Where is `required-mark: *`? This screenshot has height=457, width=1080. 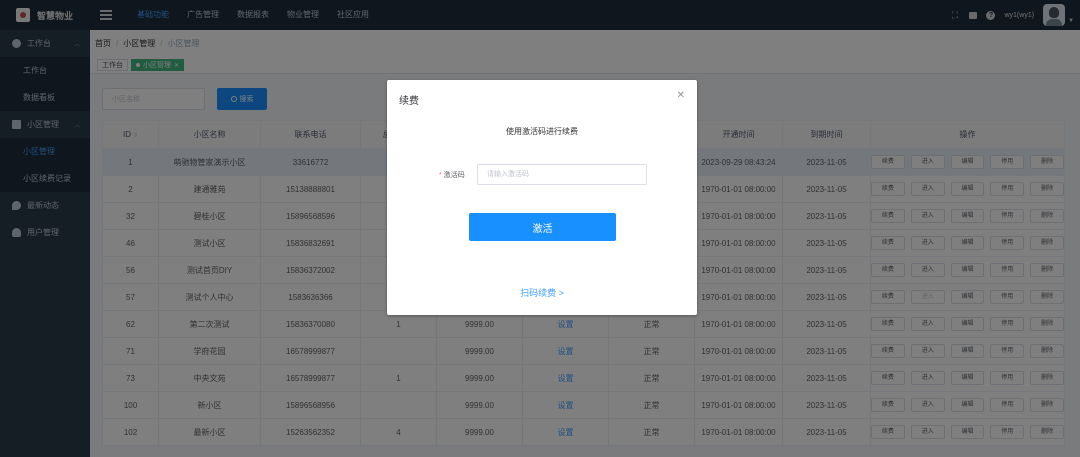 required-mark: * is located at coordinates (440, 175).